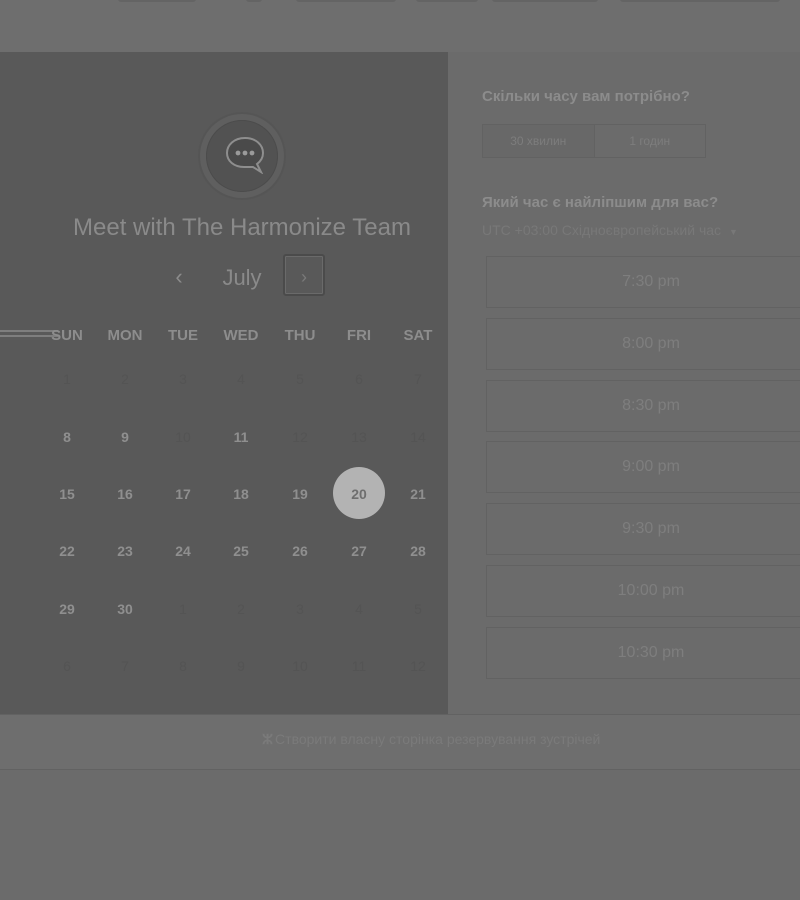 Image resolution: width=800 pixels, height=900 pixels. What do you see at coordinates (733, 232) in the screenshot?
I see `caret-down-icon: ▼` at bounding box center [733, 232].